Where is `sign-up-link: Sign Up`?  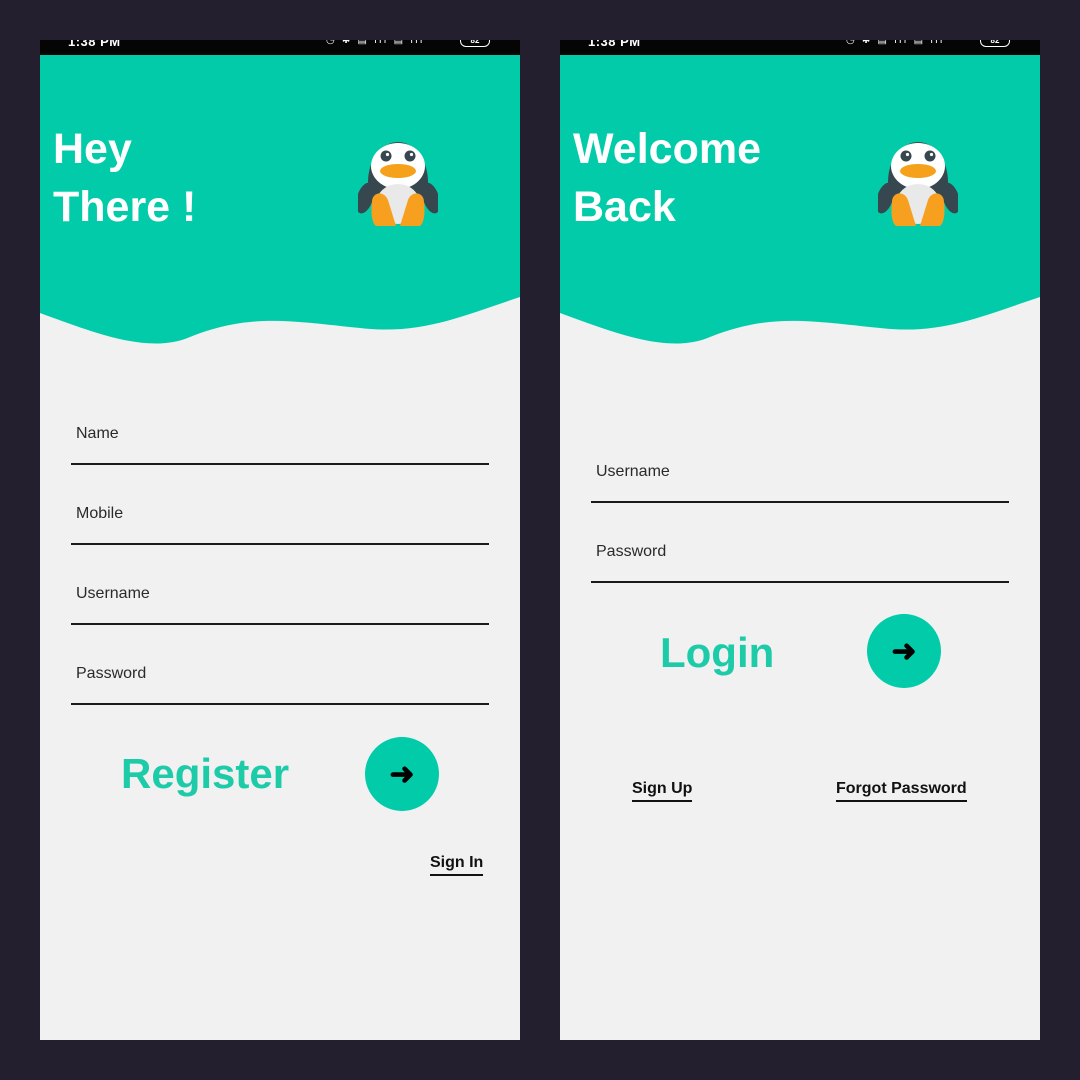
sign-up-link: Sign Up is located at coordinates (662, 790).